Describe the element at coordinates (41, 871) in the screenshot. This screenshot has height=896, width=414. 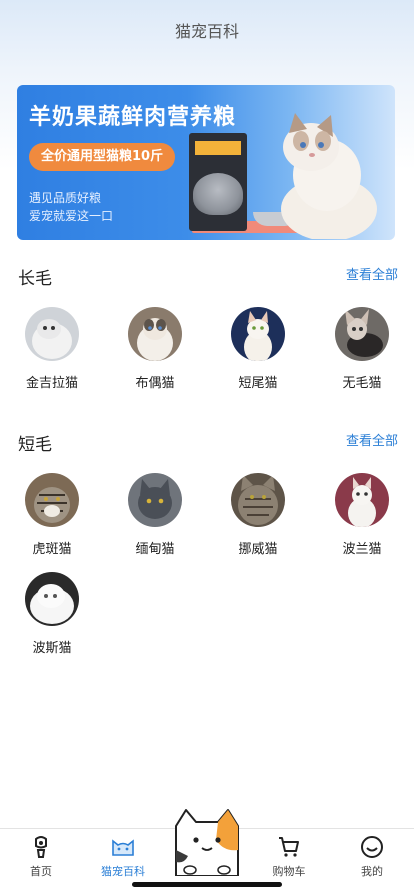
I see `tab-label: 首页` at that location.